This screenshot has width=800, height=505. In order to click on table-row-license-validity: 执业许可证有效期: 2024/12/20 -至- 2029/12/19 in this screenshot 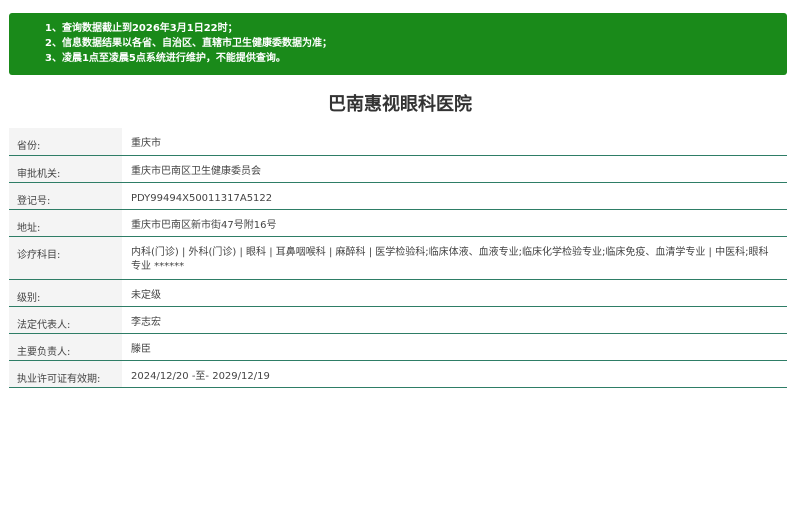, I will do `click(398, 374)`.